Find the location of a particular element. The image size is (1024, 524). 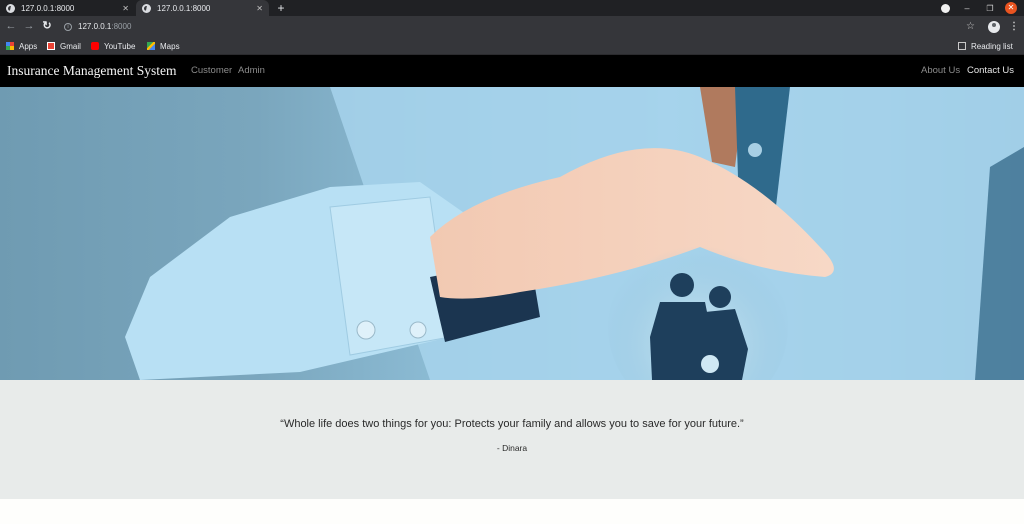

bookmark-label: Apps is located at coordinates (28, 46).